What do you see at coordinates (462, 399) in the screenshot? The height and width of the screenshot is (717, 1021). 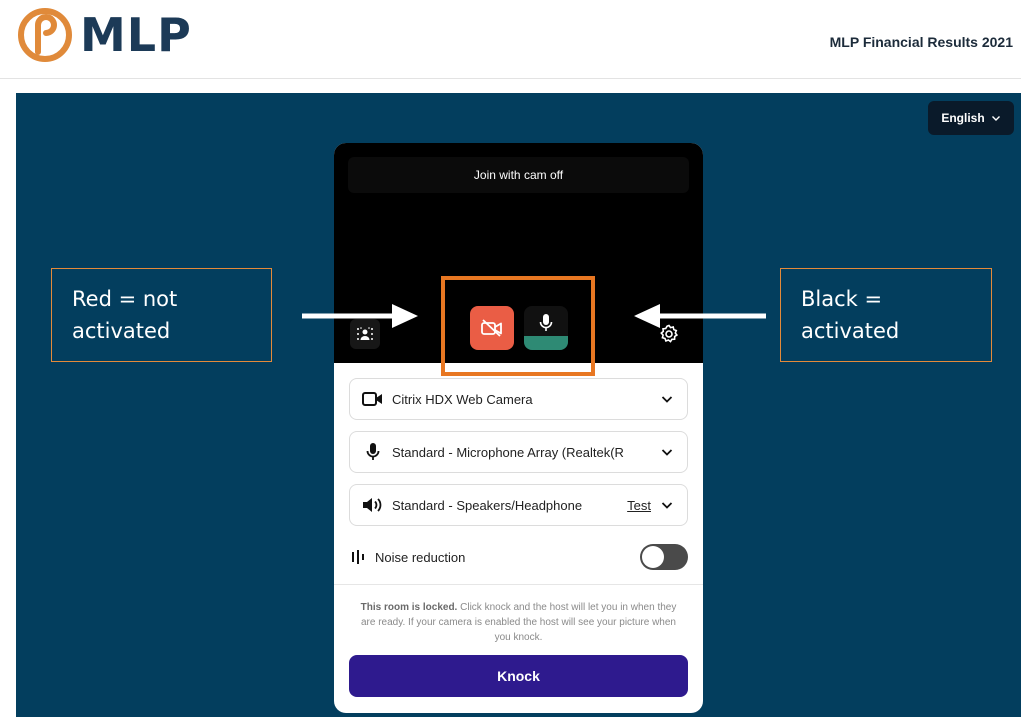 I see `camera-select-label: Citrix HDX Web Camera` at bounding box center [462, 399].